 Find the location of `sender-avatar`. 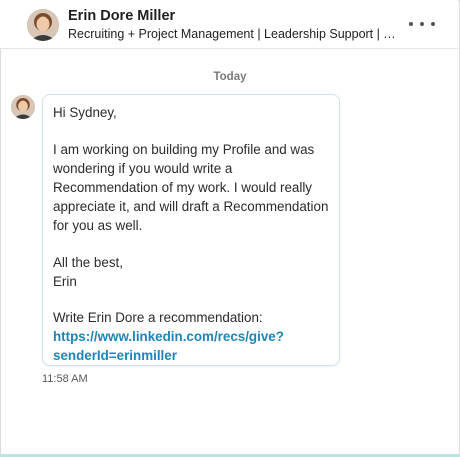

sender-avatar is located at coordinates (23, 107).